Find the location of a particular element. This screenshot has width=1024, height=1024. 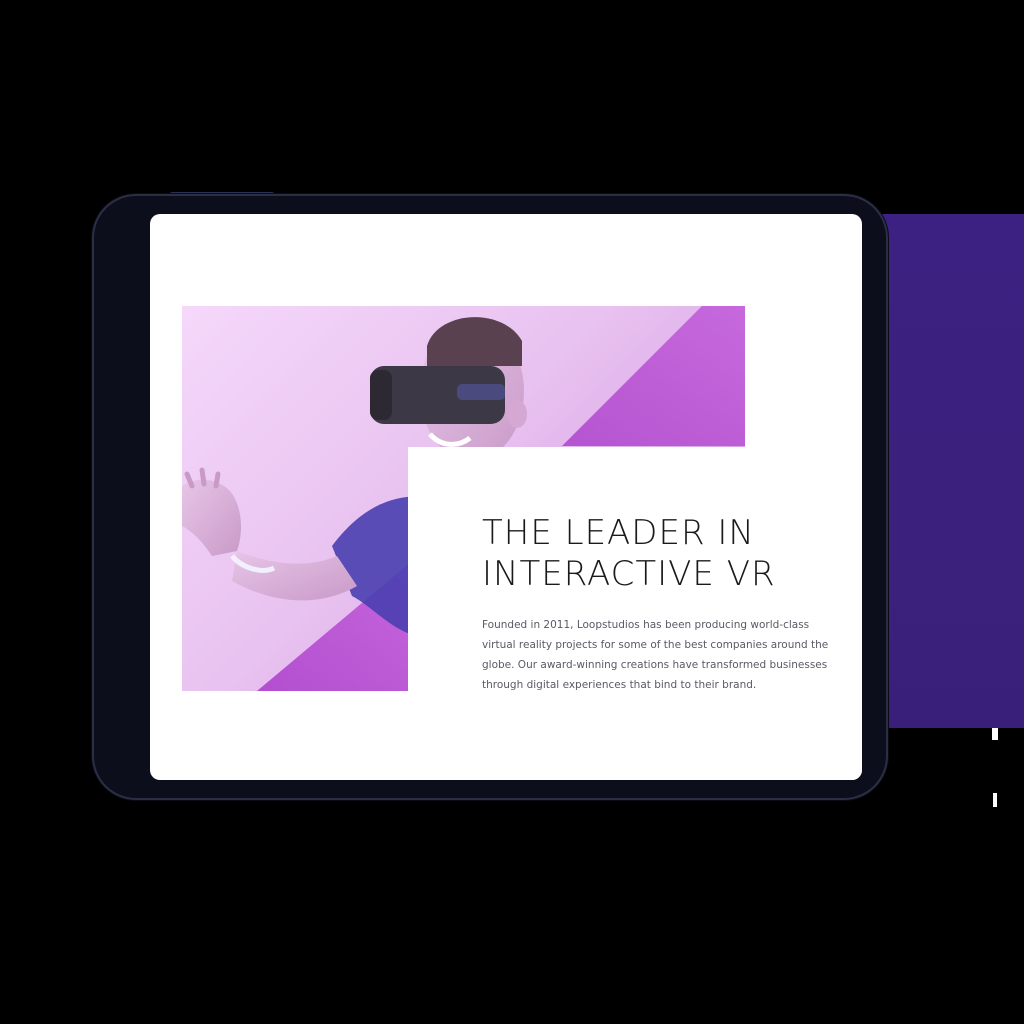

purple-backdrop is located at coordinates (947, 471).